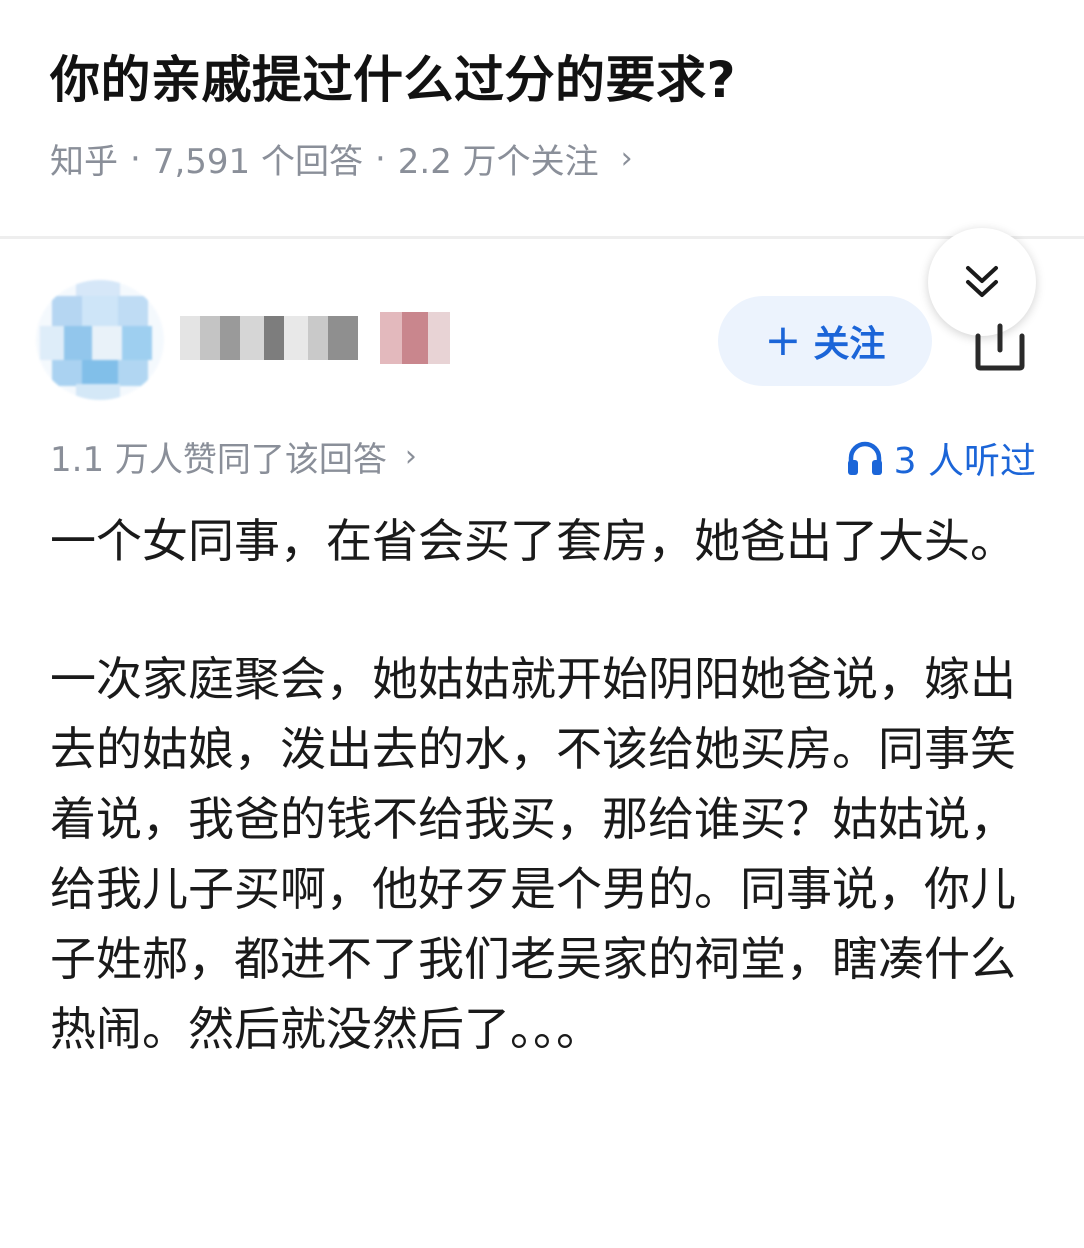 The height and width of the screenshot is (1248, 1084). Describe the element at coordinates (84, 162) in the screenshot. I see `source-label: 知乎` at that location.